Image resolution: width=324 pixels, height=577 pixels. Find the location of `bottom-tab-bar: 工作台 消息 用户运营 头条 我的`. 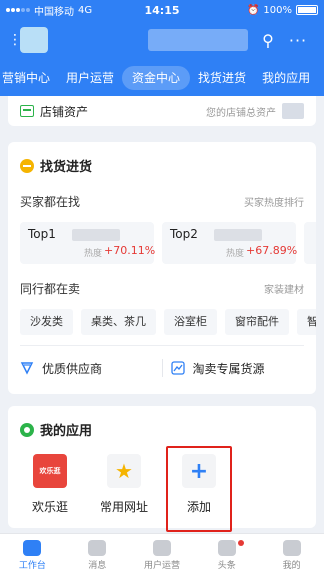

bottom-tab-bar: 工作台 消息 用户运营 头条 我的 is located at coordinates (162, 555).